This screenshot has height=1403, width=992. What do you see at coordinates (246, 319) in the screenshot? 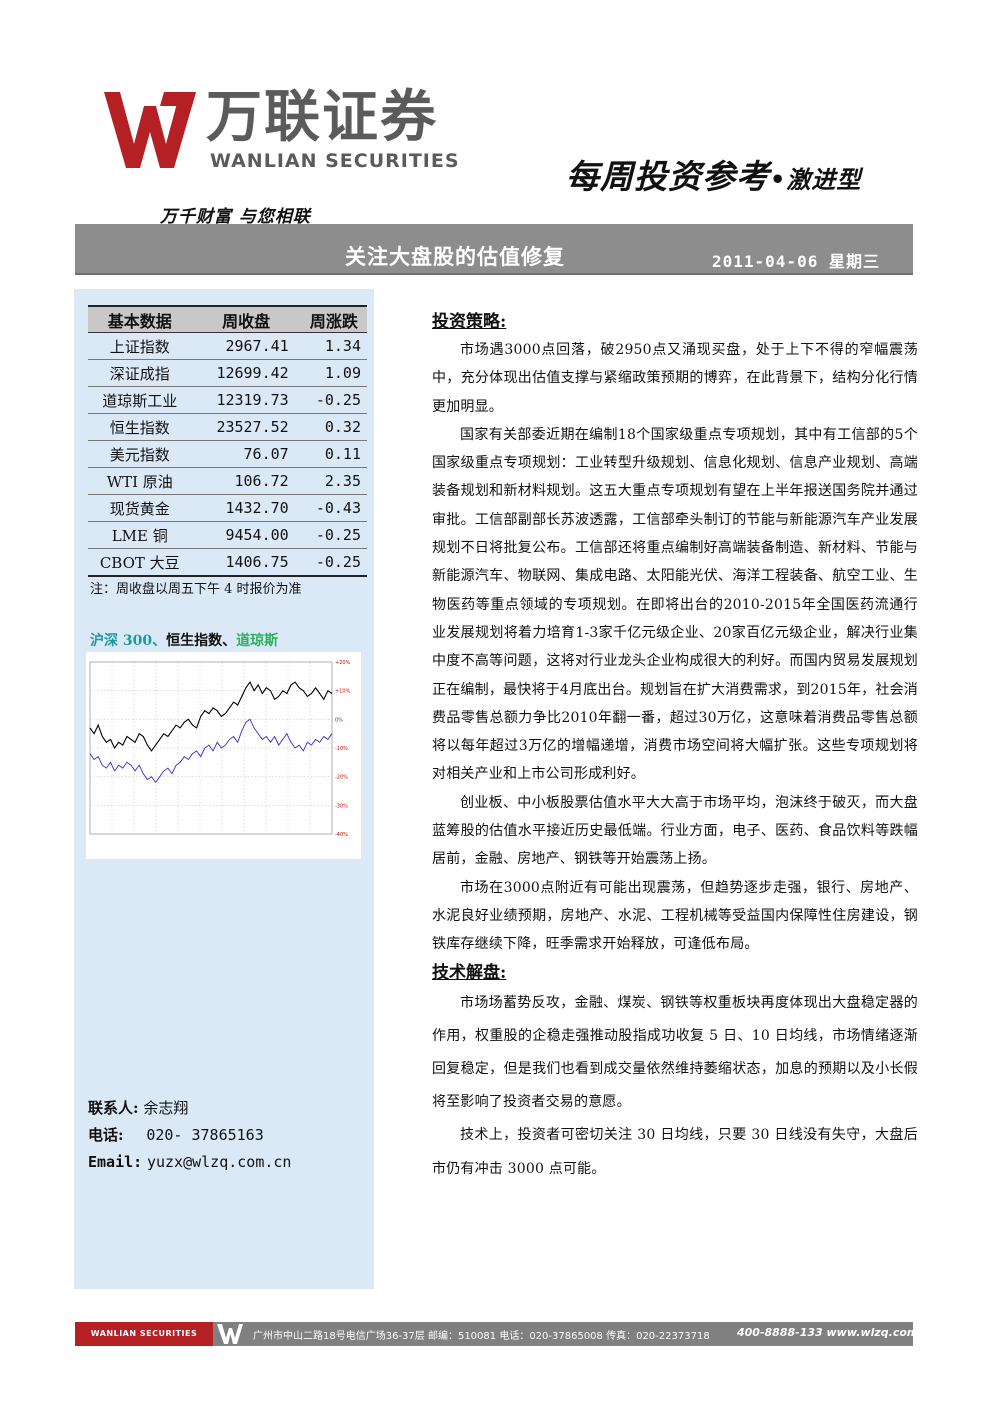
I see `table-header-cell: 周收盘` at bounding box center [246, 319].